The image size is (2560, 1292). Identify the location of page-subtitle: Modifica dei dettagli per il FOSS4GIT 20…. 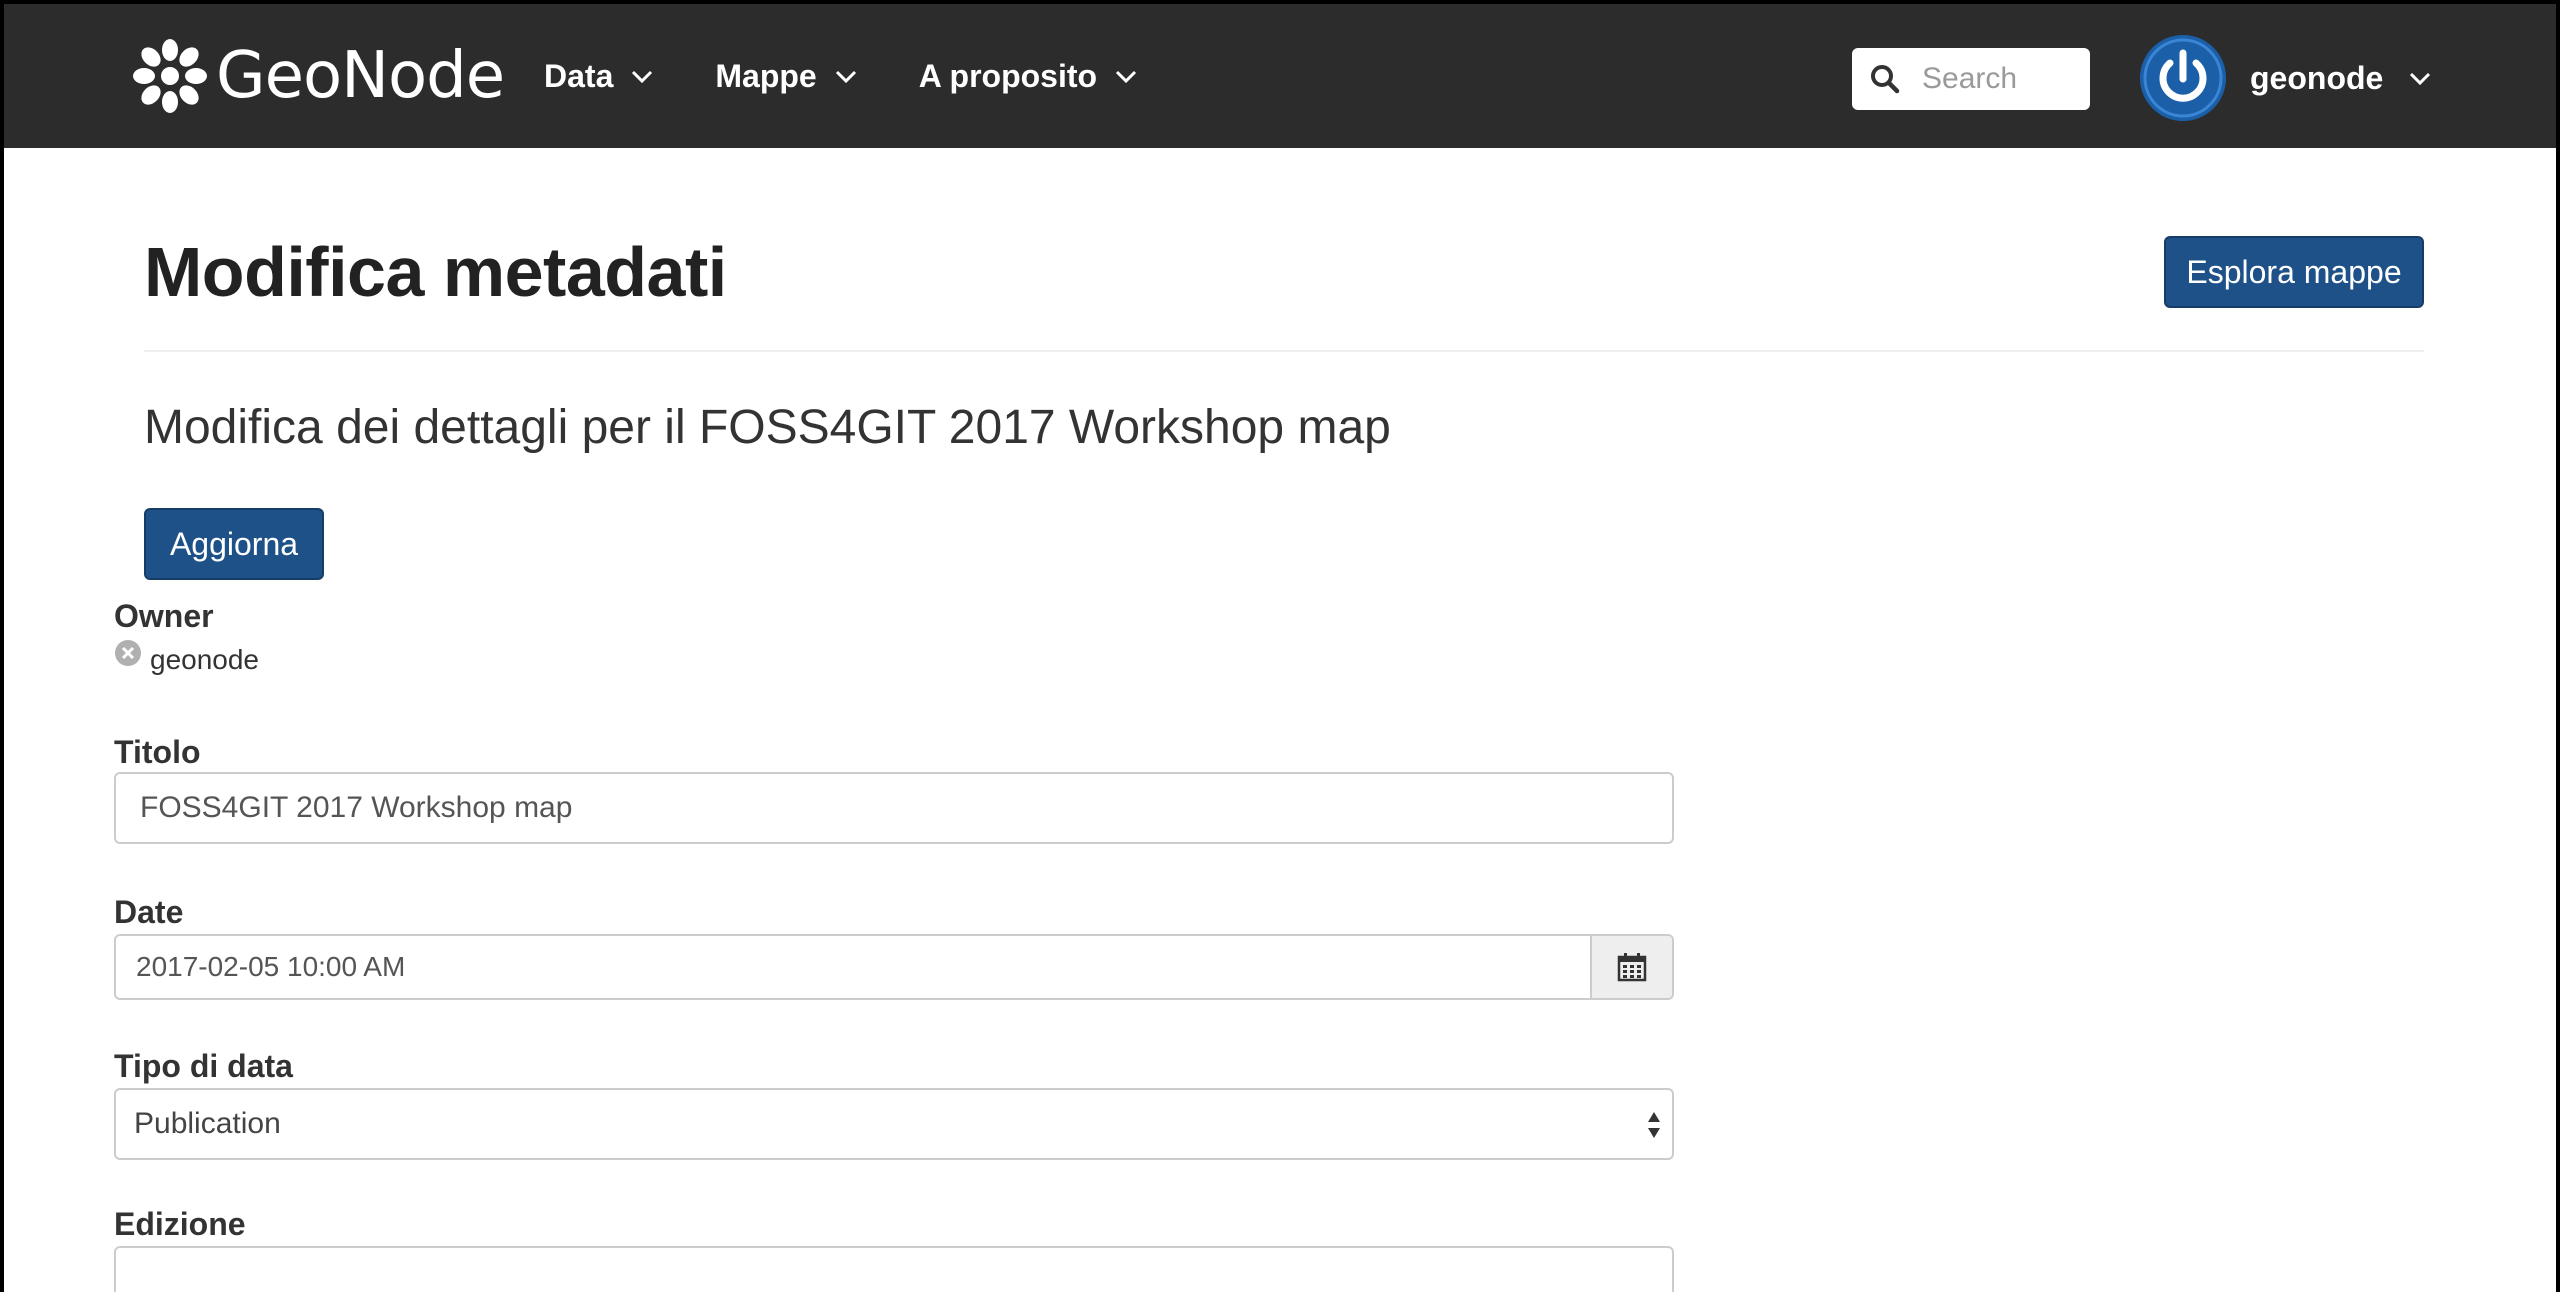
(767, 427).